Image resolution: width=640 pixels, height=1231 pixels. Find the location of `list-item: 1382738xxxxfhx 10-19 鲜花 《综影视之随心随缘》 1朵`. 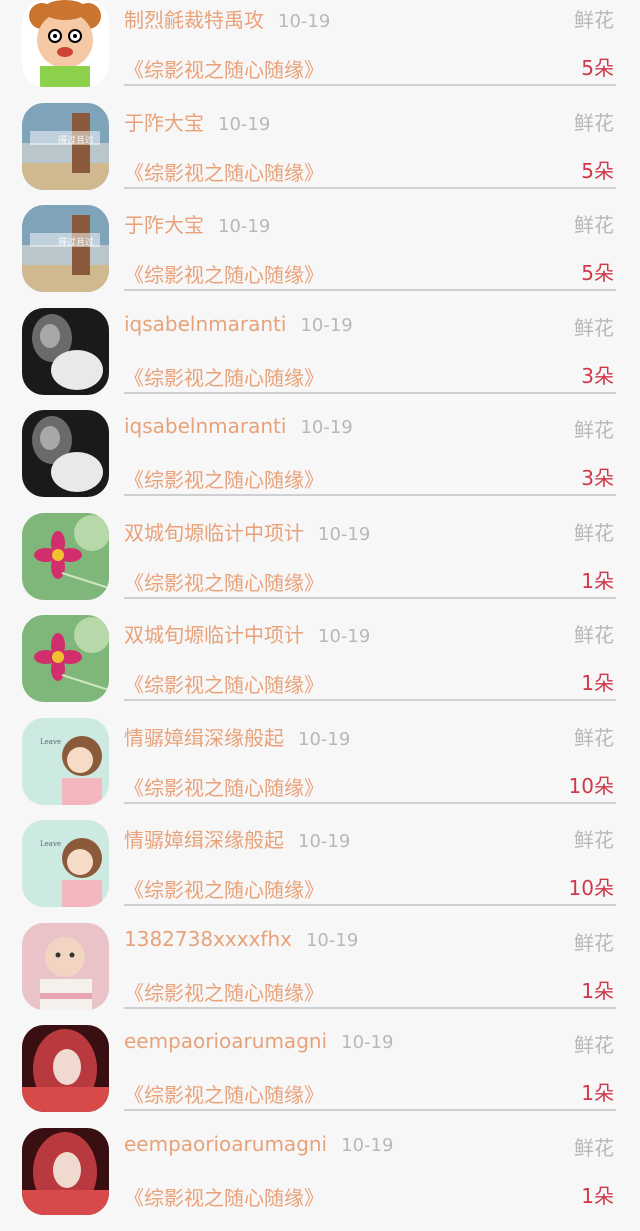

list-item: 1382738xxxxfhx 10-19 鲜花 《综影视之随心随缘》 1朵 is located at coordinates (320, 974).